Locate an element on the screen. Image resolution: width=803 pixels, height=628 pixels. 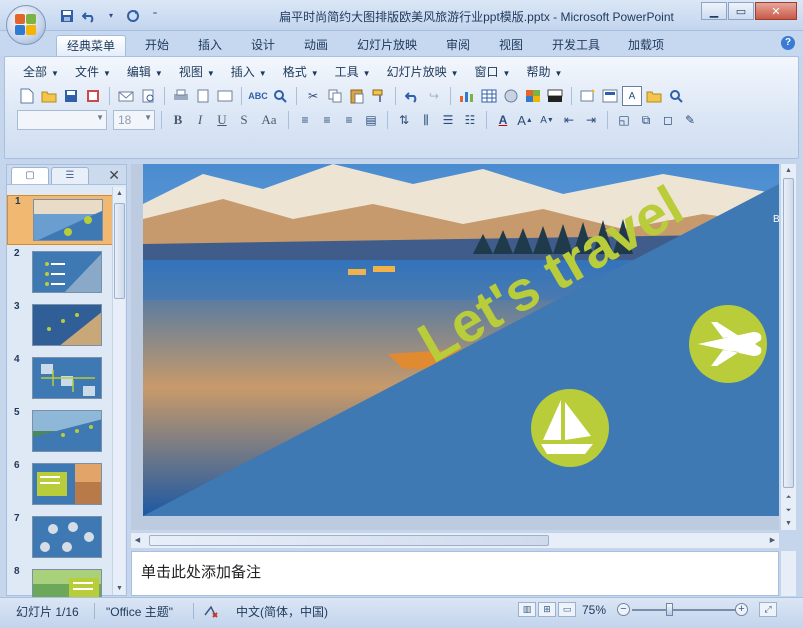
table-icon is located at coordinates (489, 96).